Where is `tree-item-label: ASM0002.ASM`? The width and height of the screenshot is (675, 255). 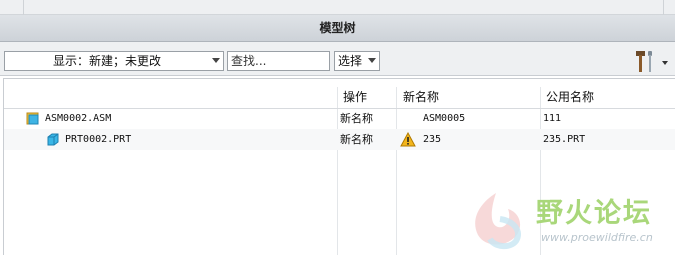
tree-item-label: ASM0002.ASM is located at coordinates (78, 118).